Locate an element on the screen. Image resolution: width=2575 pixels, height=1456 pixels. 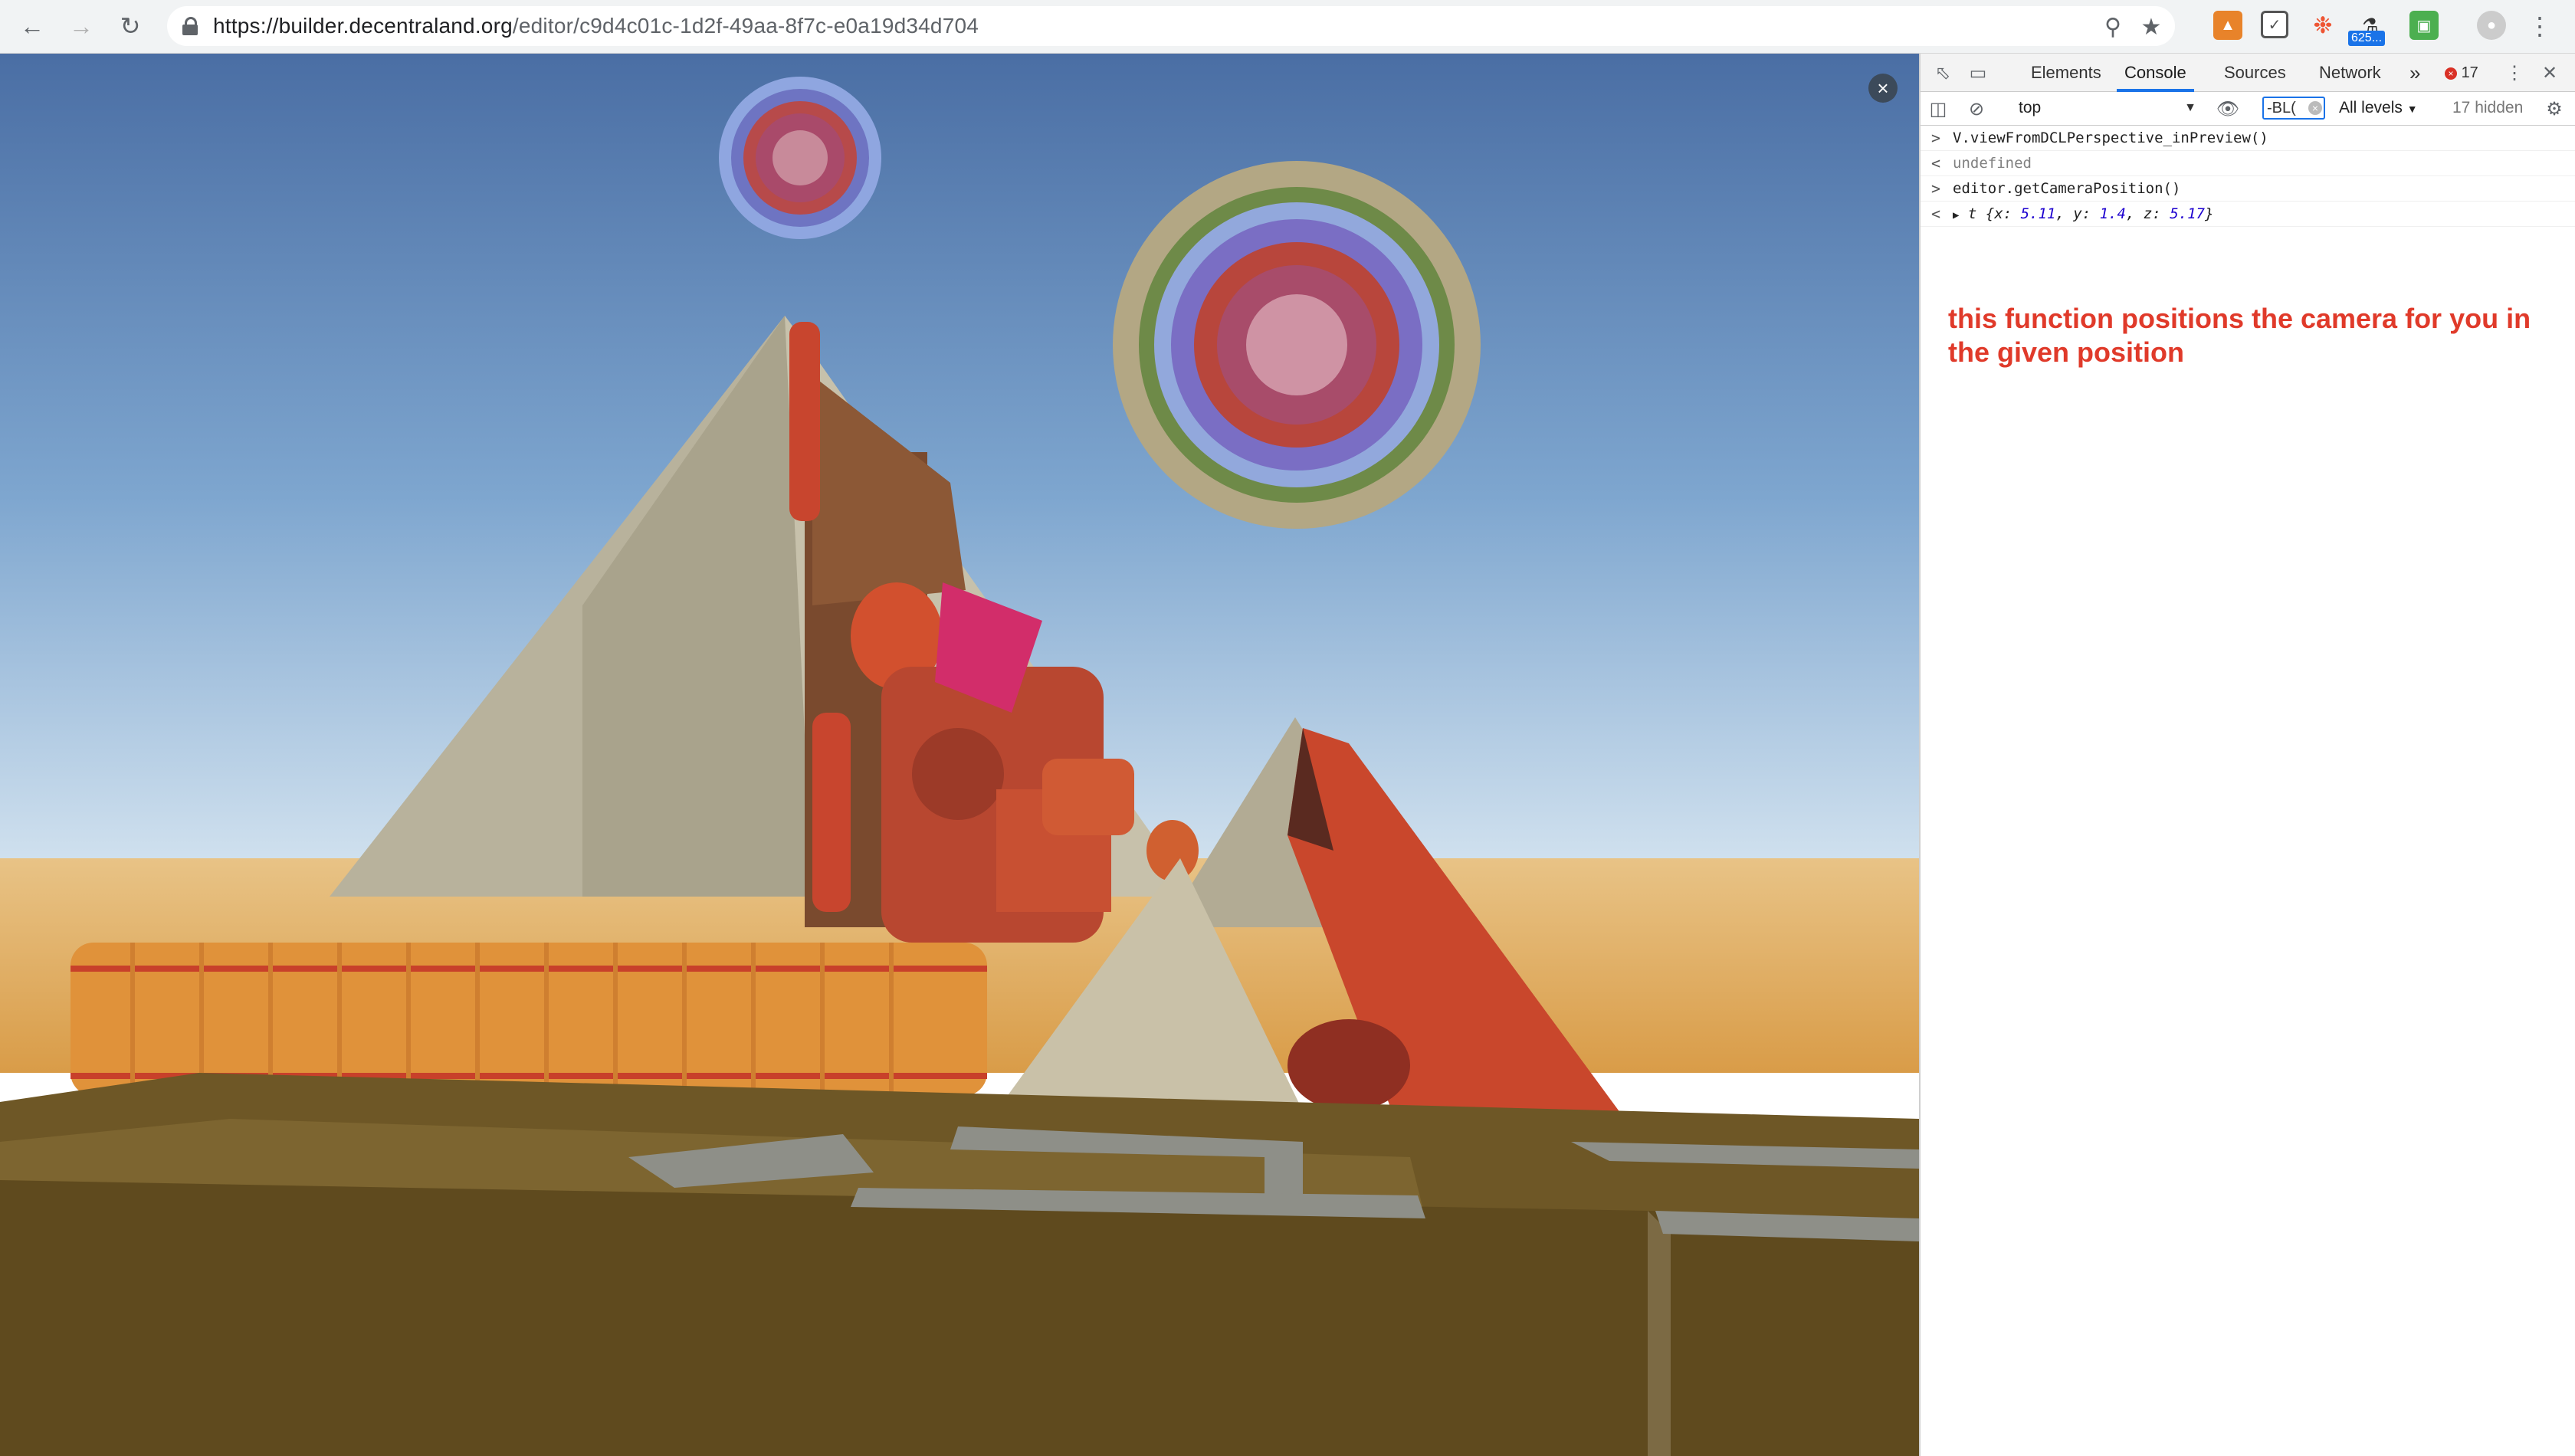
tab-console: Console is located at coordinates (2156, 73).